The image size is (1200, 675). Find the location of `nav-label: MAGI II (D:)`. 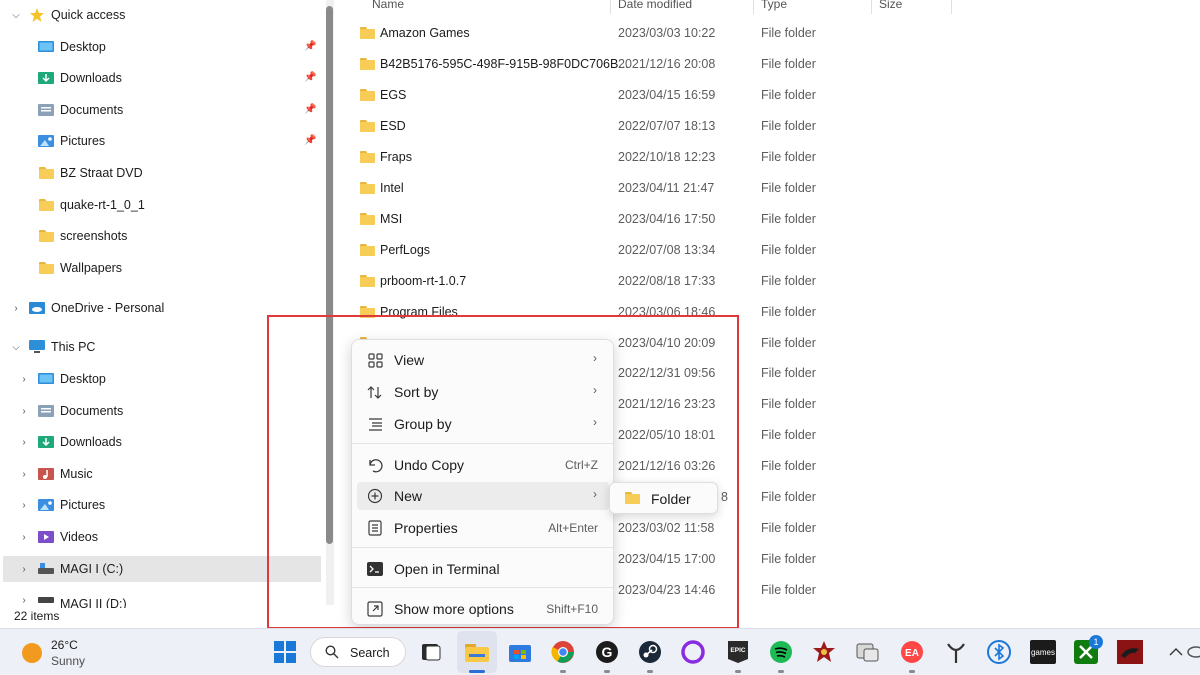

nav-label: MAGI II (D:) is located at coordinates (93, 602).